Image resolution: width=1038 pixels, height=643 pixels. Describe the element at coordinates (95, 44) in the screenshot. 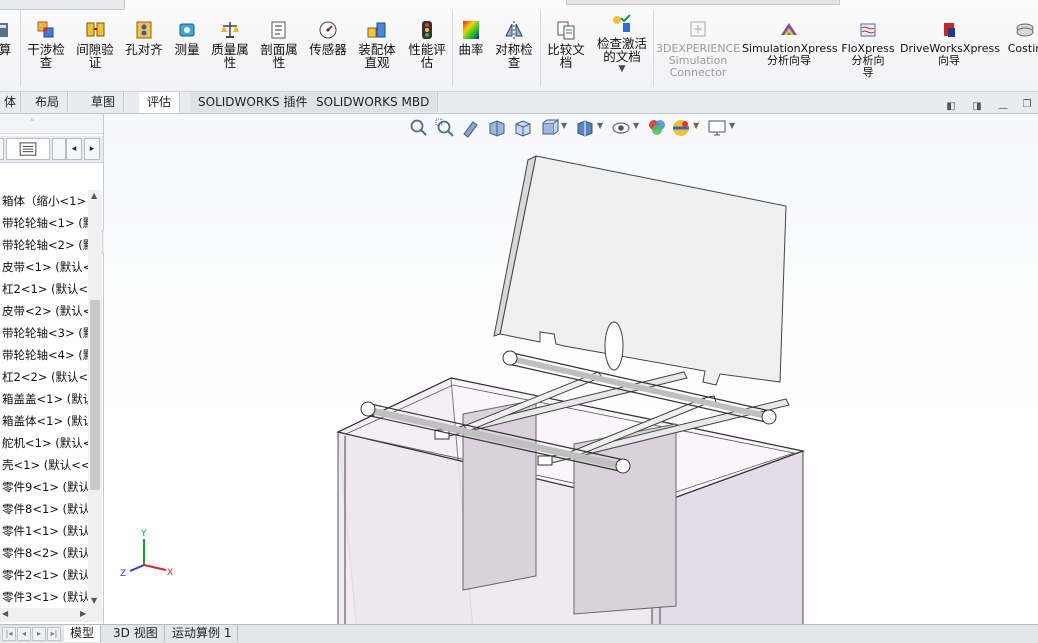

I see `clearance-verify-button: 间隙验 证` at that location.